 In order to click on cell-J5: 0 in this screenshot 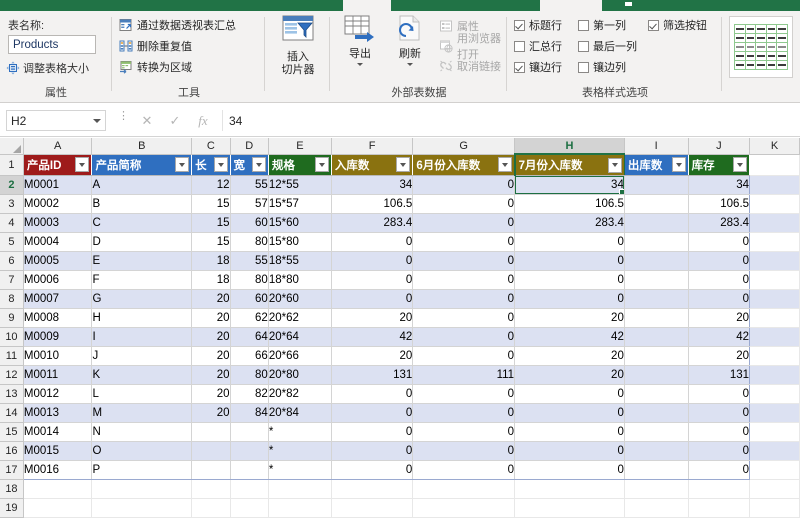, I will do `click(719, 242)`.